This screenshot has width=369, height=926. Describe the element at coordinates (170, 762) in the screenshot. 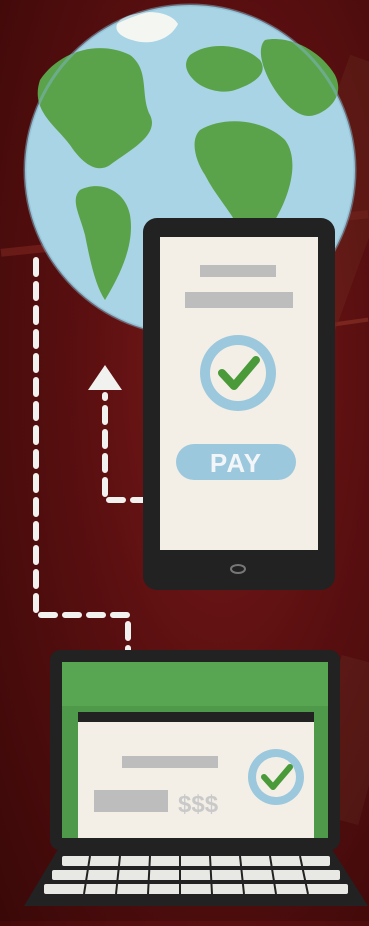

I see `laptop-text-line` at that location.